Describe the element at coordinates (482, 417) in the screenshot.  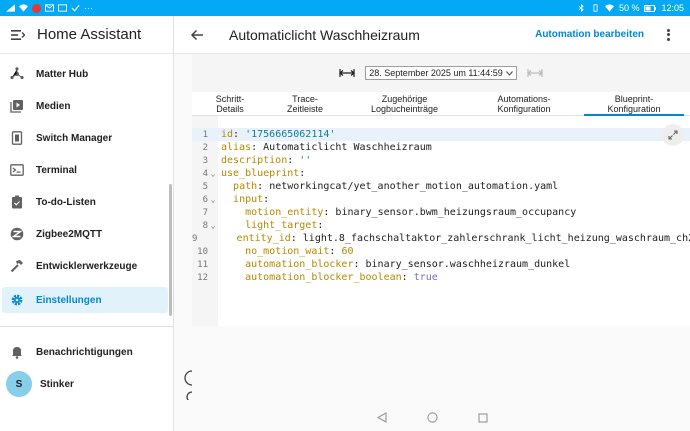
I see `nav-recents-icon` at that location.